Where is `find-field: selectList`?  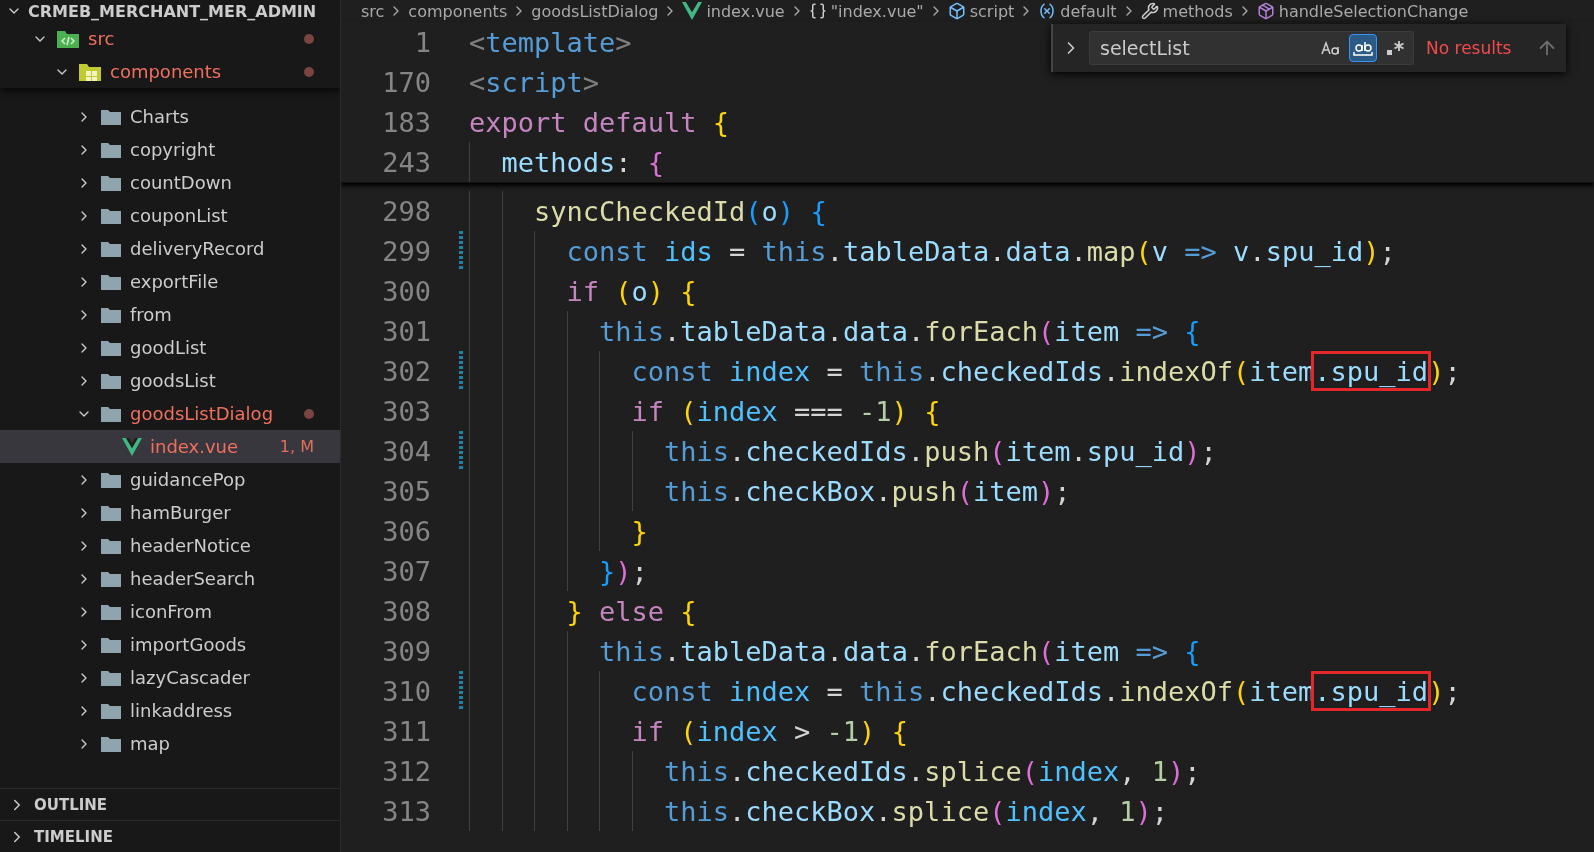 find-field: selectList is located at coordinates (1251, 48).